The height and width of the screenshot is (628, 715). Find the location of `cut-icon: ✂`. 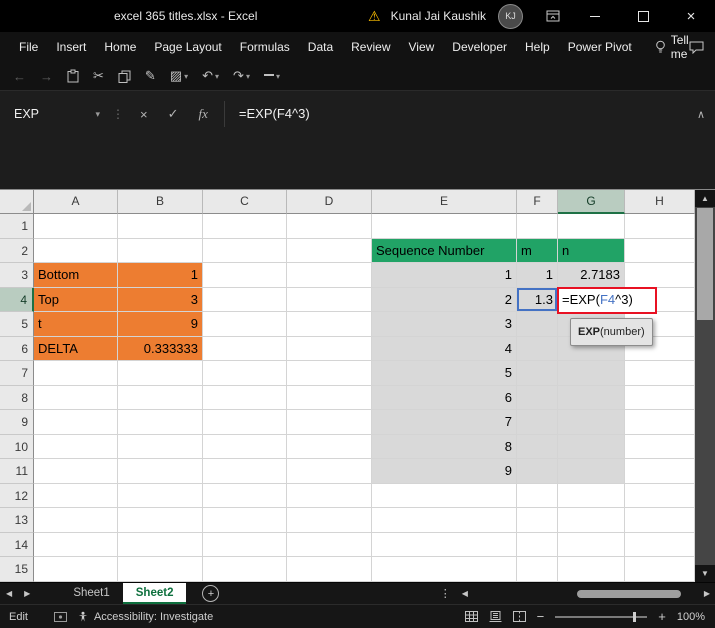

cut-icon: ✂ is located at coordinates (98, 76).